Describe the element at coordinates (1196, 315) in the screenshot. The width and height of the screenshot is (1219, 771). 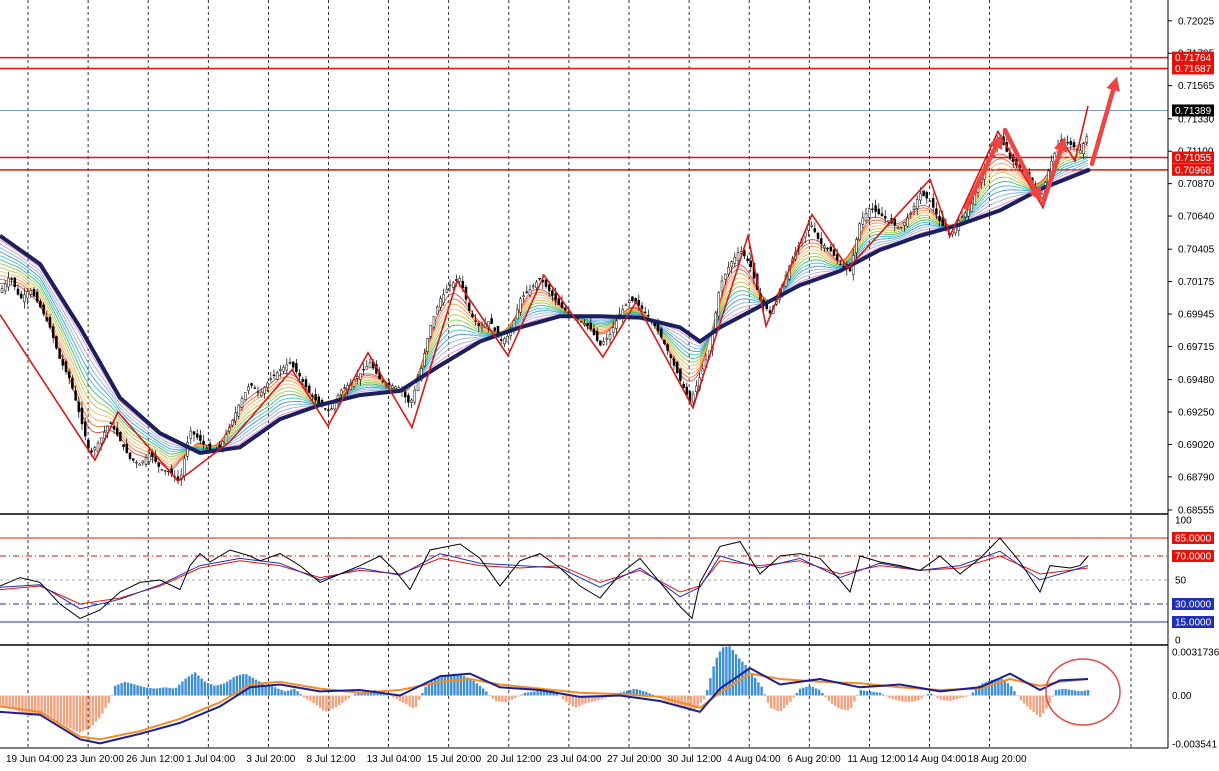
I see `price-axis-label: 0.69945` at that location.